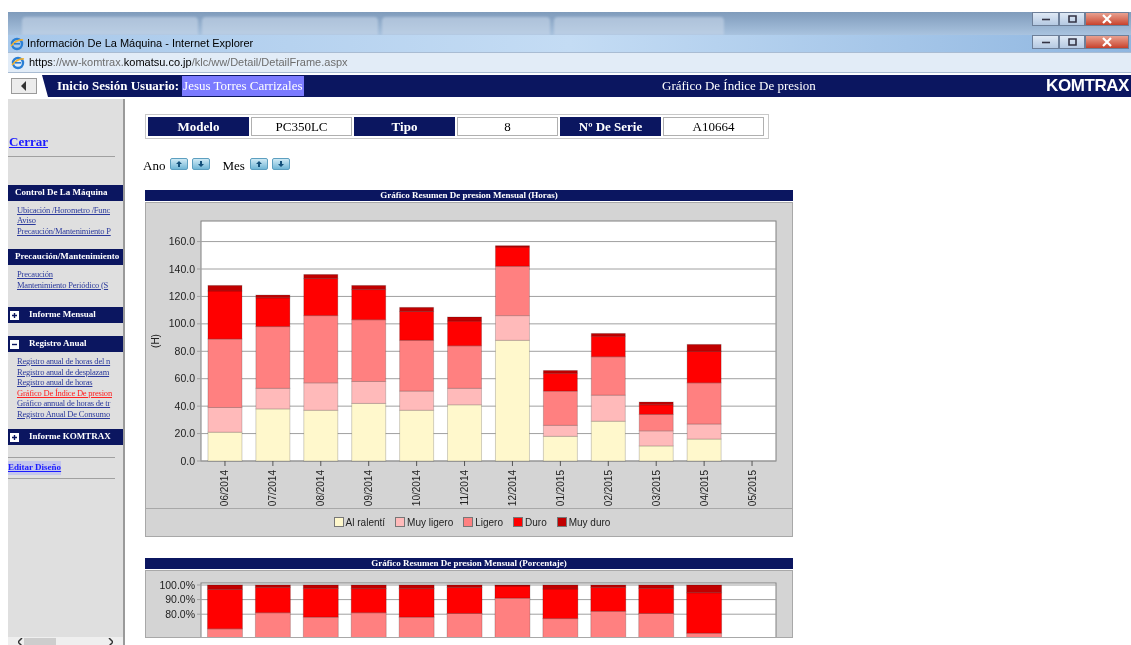  Describe the element at coordinates (181, 240) in the screenshot. I see `axis-tick-label: 160.0` at that location.